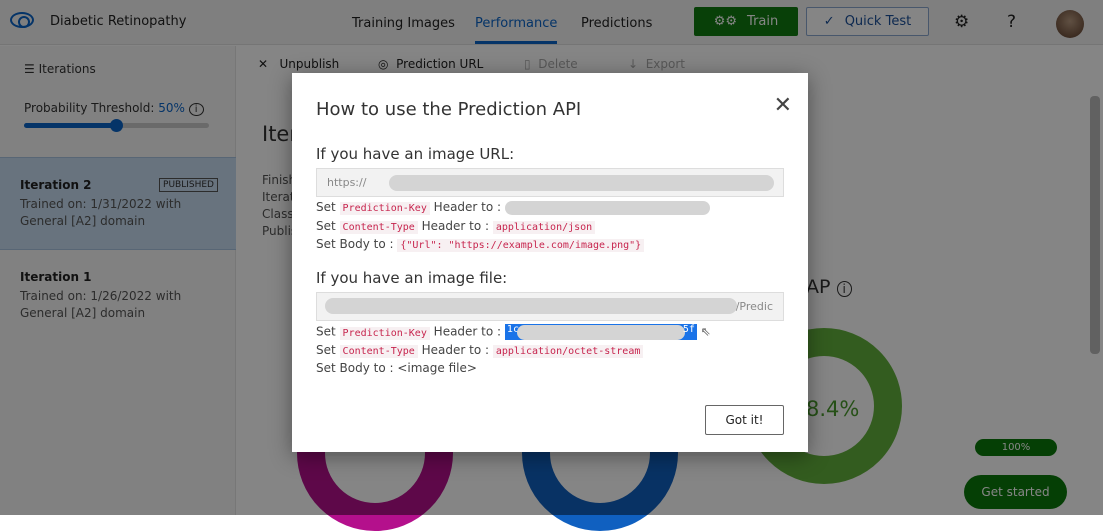 The height and width of the screenshot is (531, 1103). I want to click on prediction-key-line: Set Prediction-Key Header to :, so click(513, 207).